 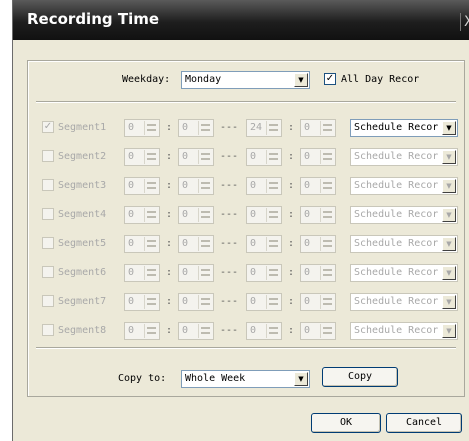 What do you see at coordinates (264, 128) in the screenshot?
I see `end-hour-spinner: 24` at bounding box center [264, 128].